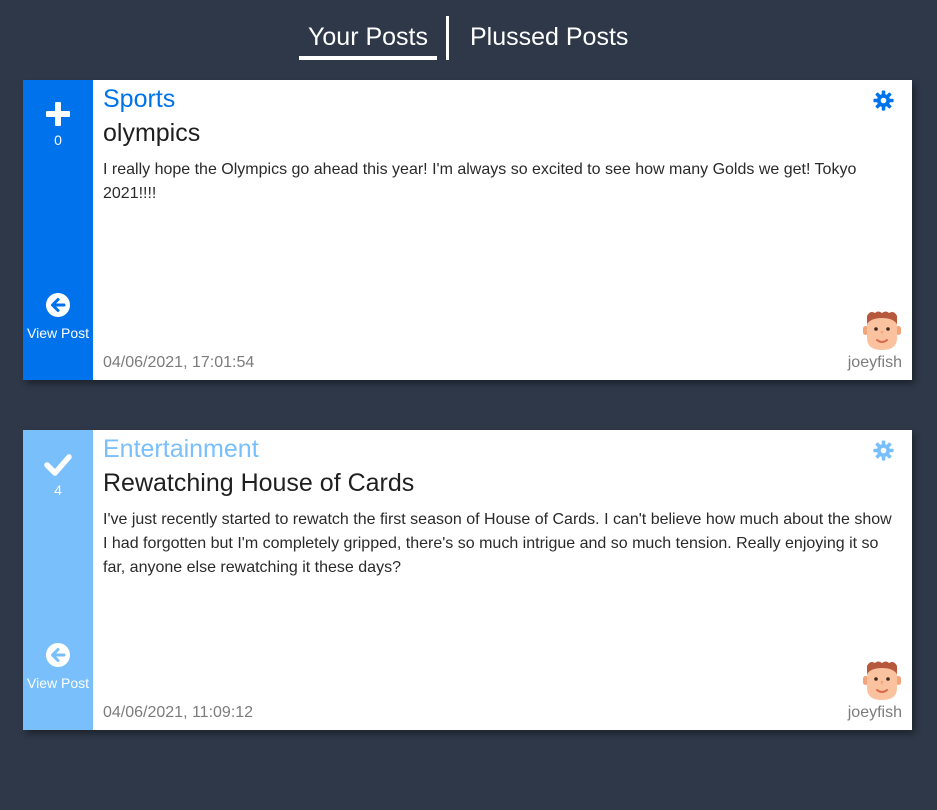 This screenshot has width=937, height=810. I want to click on post-title: Rewatching House of Cards, so click(259, 483).